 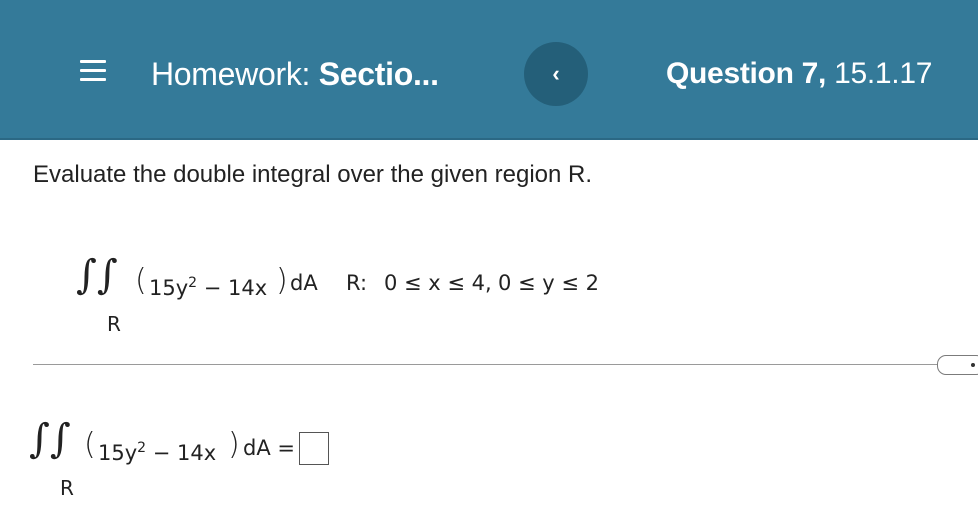 What do you see at coordinates (231, 74) in the screenshot?
I see `homework-title-prefix: Homework:` at bounding box center [231, 74].